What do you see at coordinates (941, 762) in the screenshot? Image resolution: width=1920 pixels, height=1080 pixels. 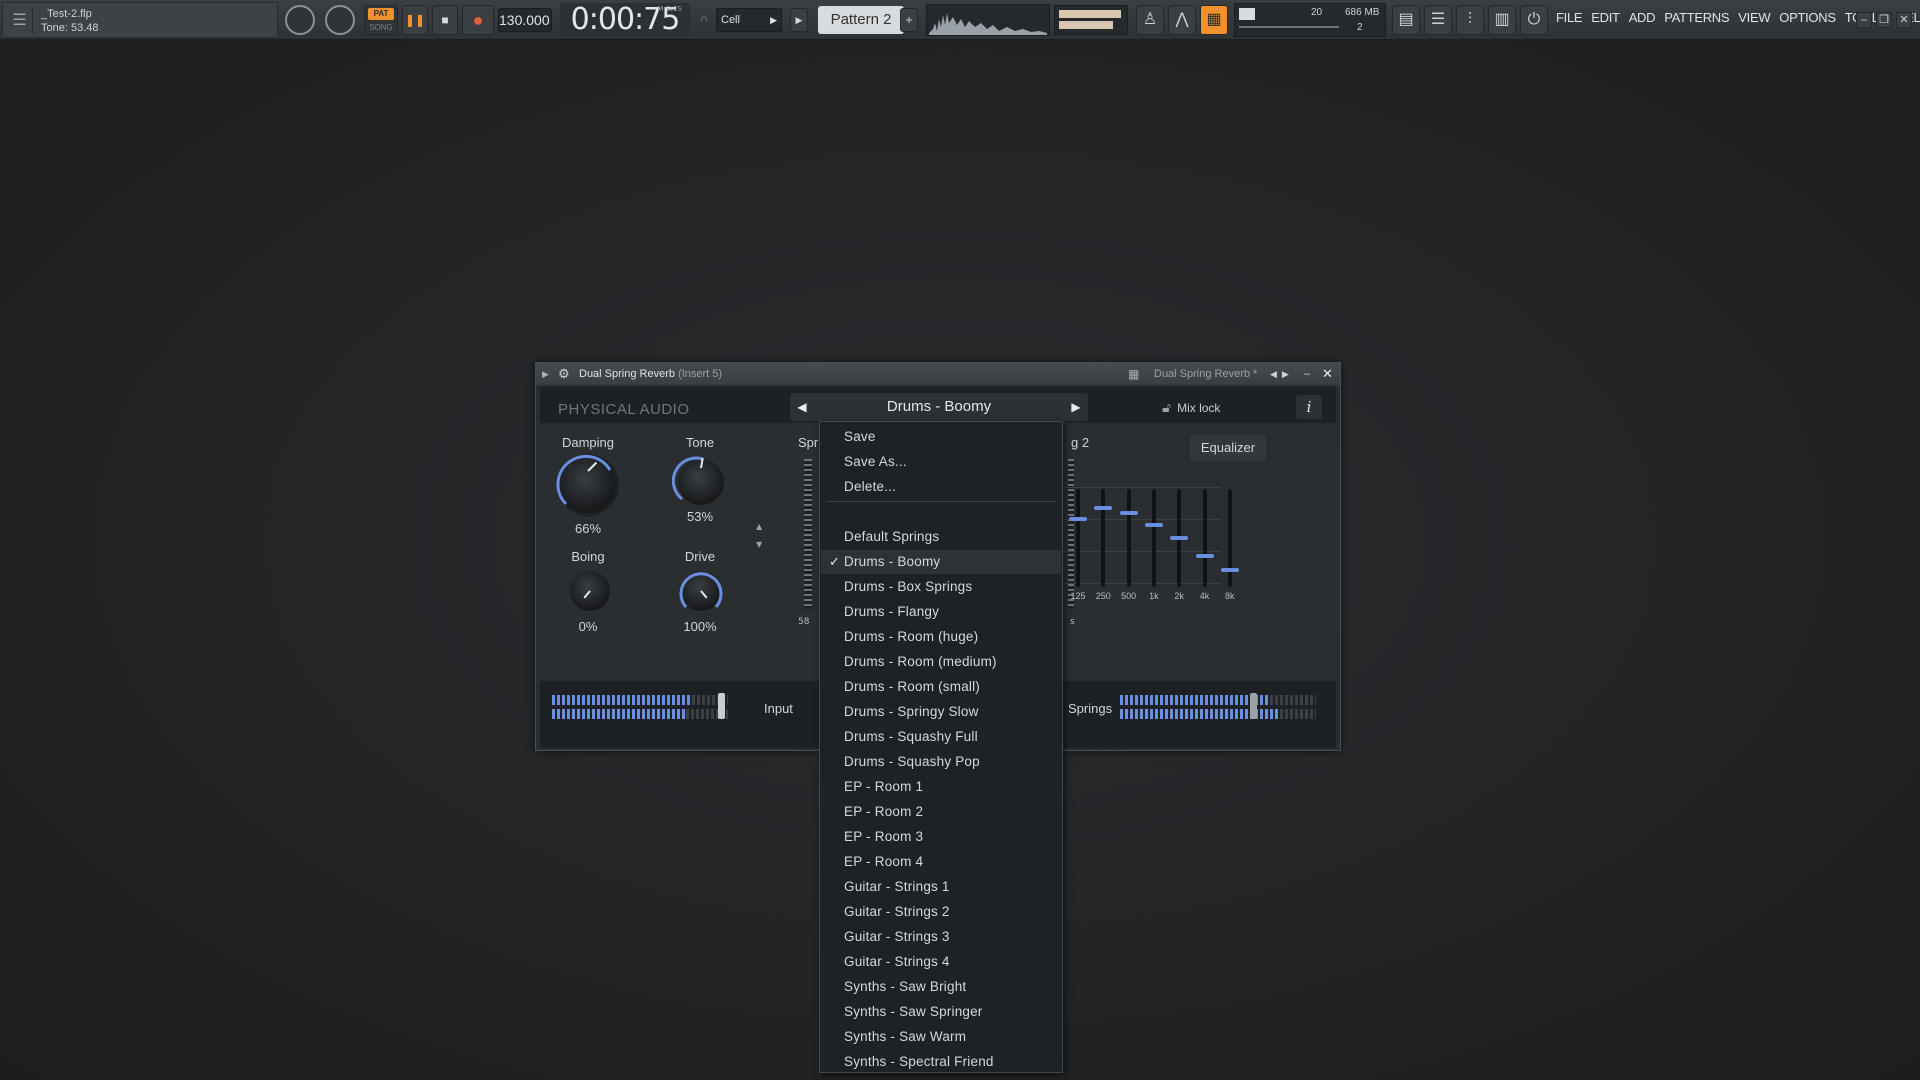 I see `preset-menu-item: Drums - Squashy Pop` at bounding box center [941, 762].